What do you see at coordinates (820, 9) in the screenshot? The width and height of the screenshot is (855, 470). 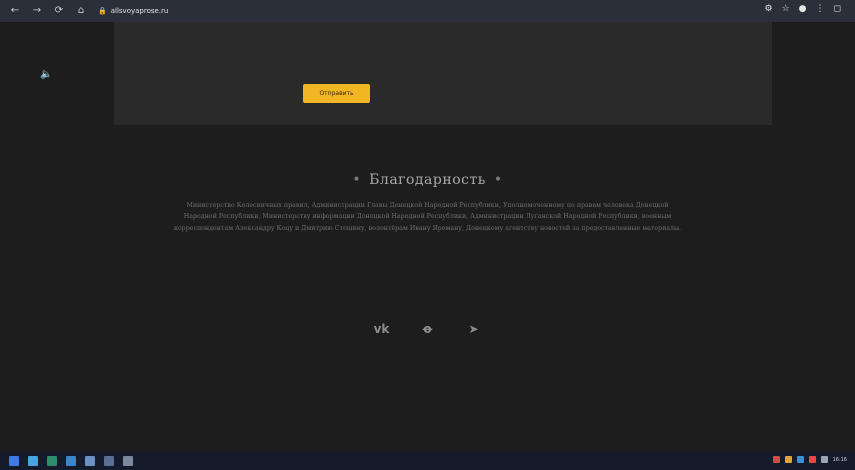 I see `menu-icon: ⋮` at bounding box center [820, 9].